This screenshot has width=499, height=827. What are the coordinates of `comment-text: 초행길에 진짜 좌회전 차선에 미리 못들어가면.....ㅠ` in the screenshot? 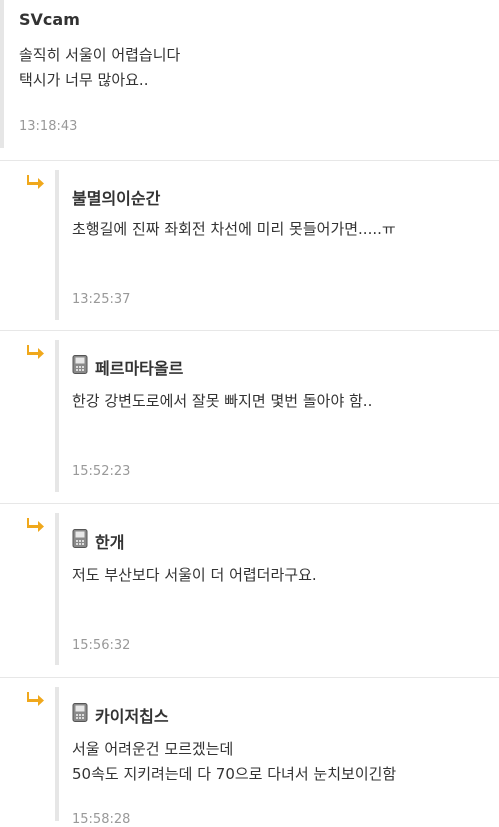 It's located at (234, 229).